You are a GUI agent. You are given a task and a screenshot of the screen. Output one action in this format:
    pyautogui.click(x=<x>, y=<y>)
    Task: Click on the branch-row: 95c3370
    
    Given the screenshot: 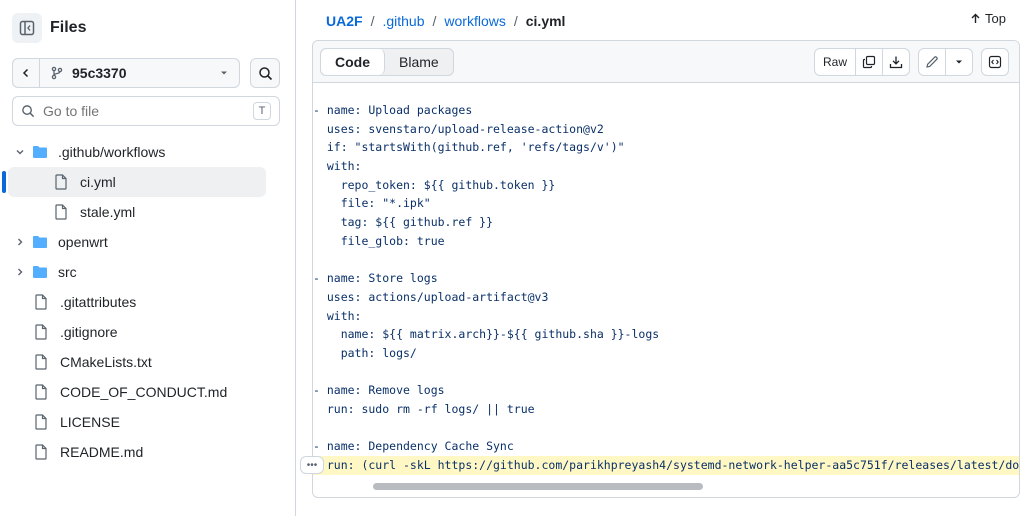 What is the action you would take?
    pyautogui.click(x=146, y=73)
    